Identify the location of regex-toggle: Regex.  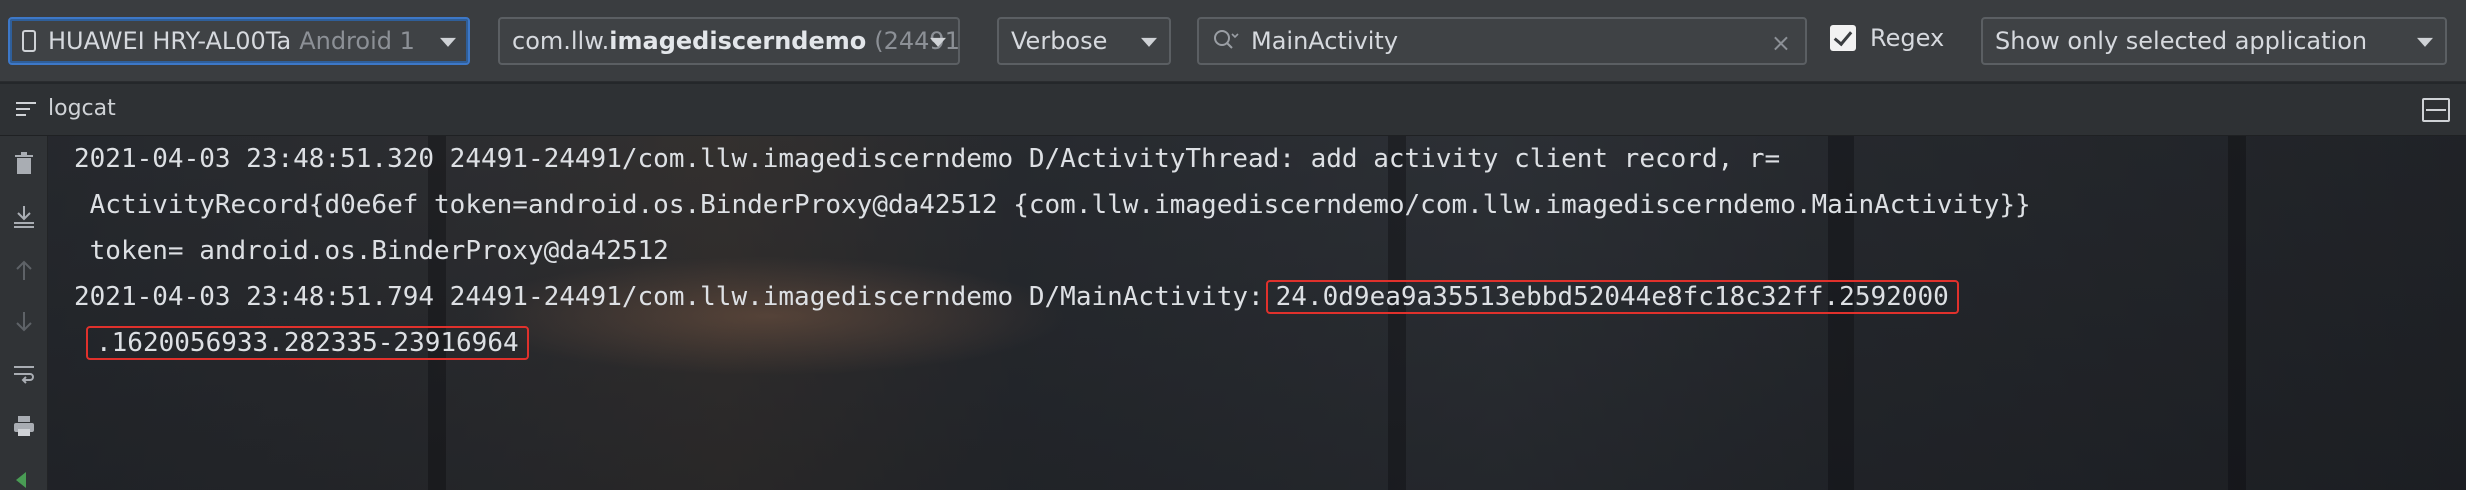
(1887, 38).